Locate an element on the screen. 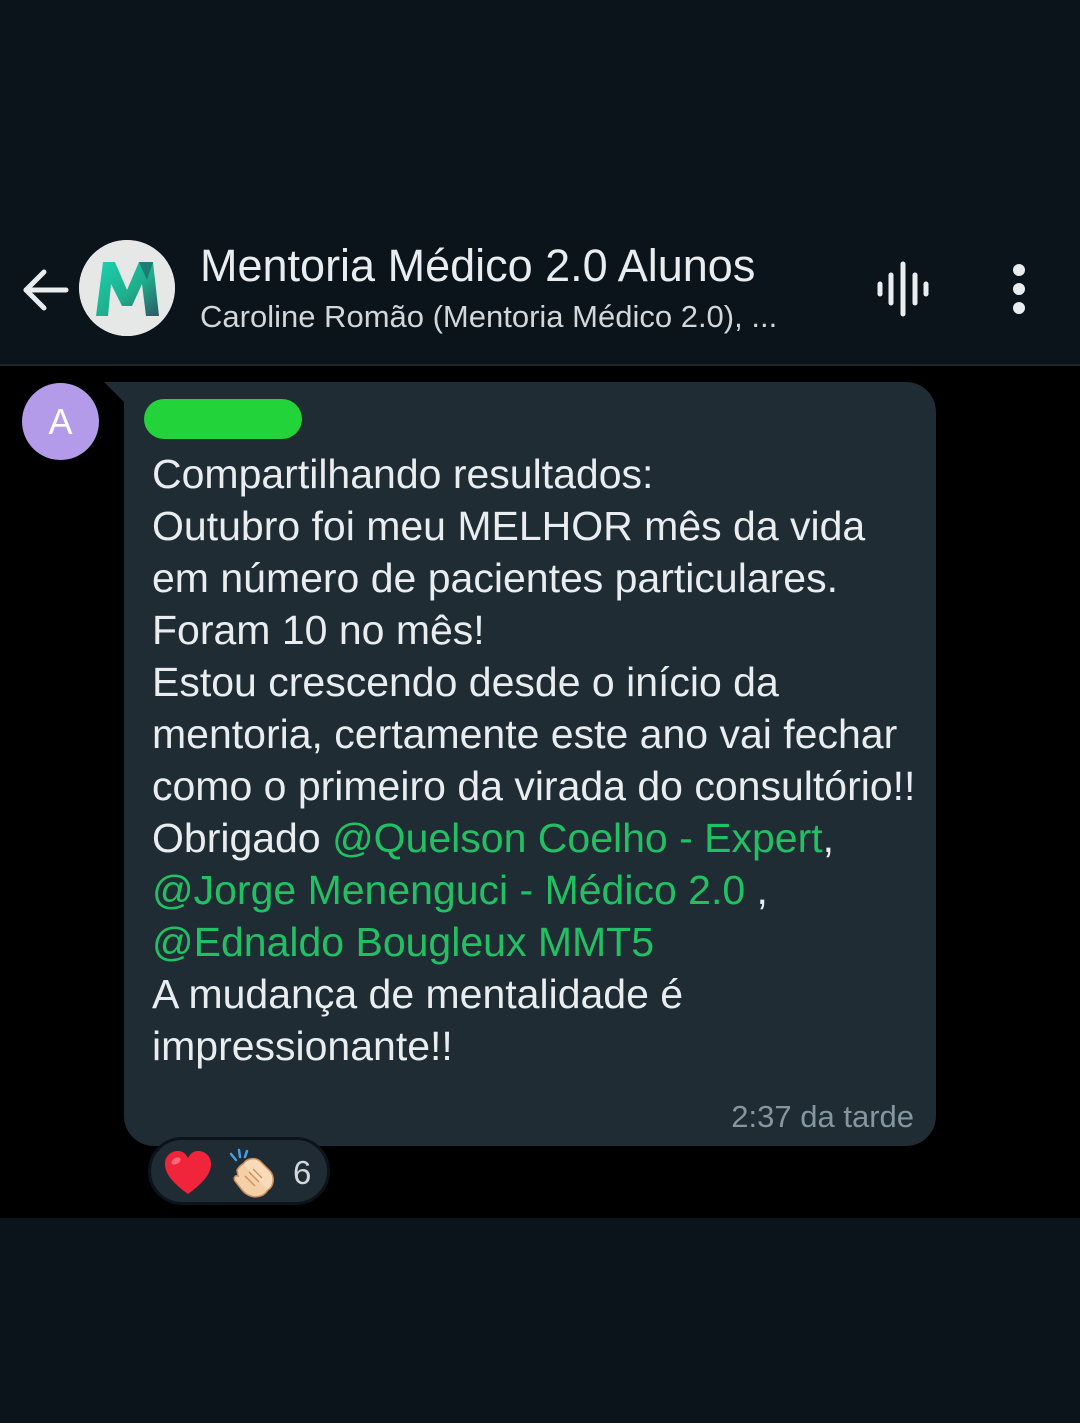  group-avatar is located at coordinates (127, 288).